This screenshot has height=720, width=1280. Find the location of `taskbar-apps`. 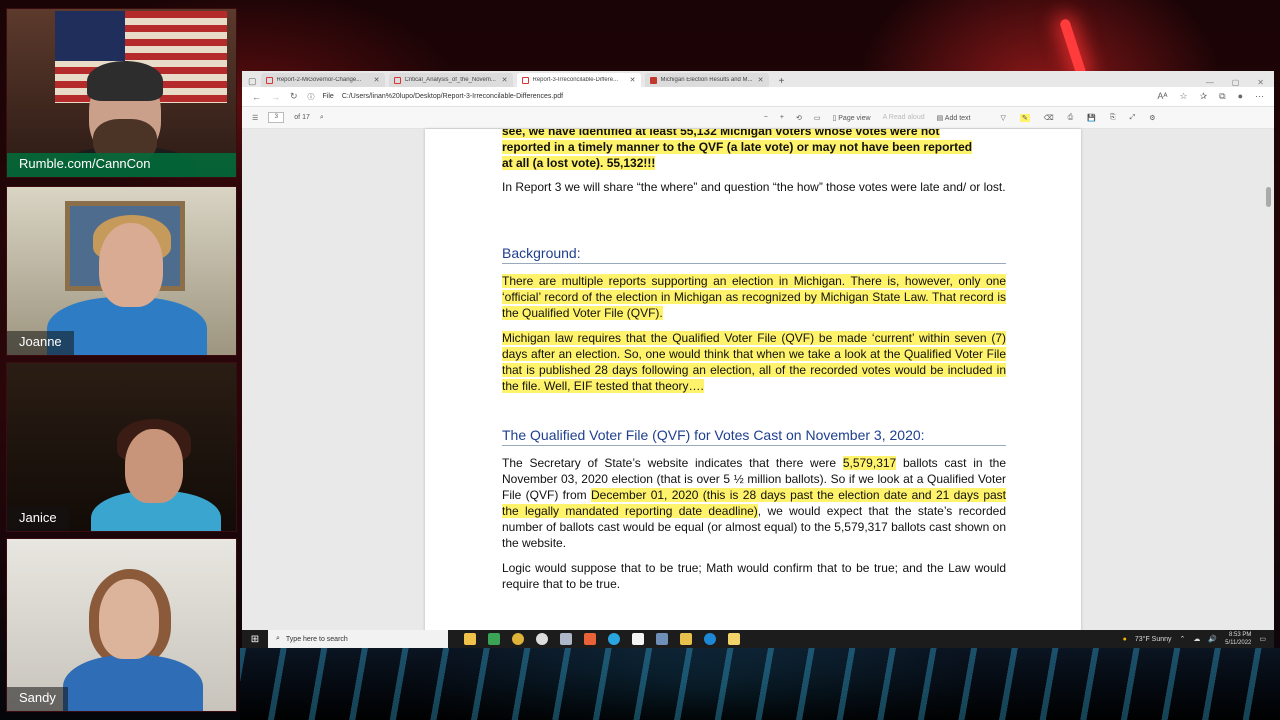

taskbar-apps is located at coordinates (602, 639).